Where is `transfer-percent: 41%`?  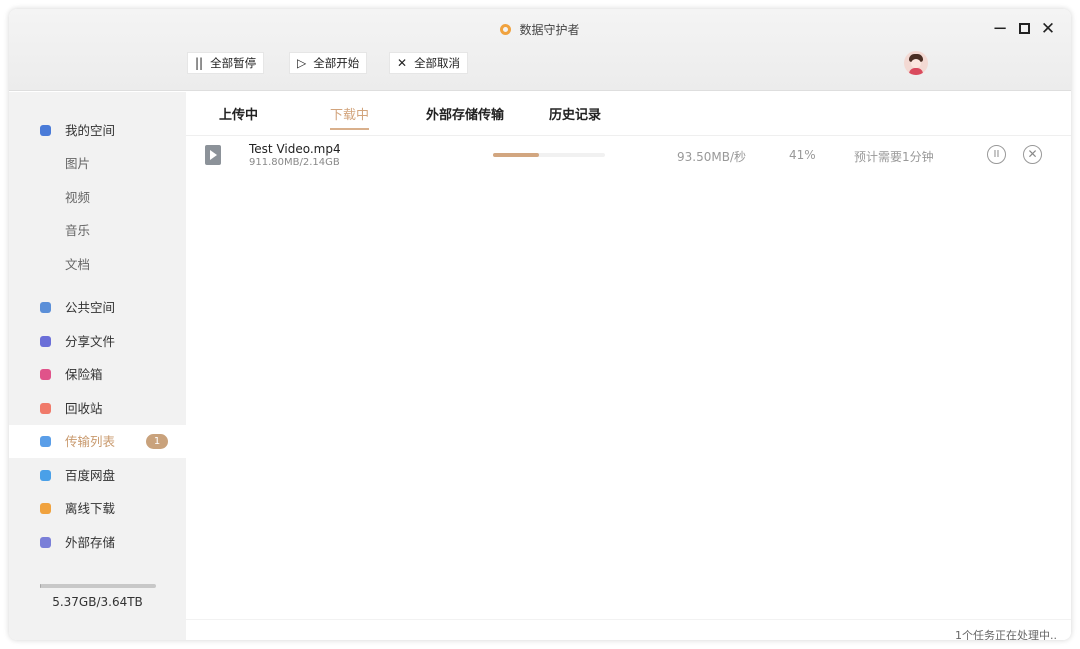
transfer-percent: 41% is located at coordinates (802, 155).